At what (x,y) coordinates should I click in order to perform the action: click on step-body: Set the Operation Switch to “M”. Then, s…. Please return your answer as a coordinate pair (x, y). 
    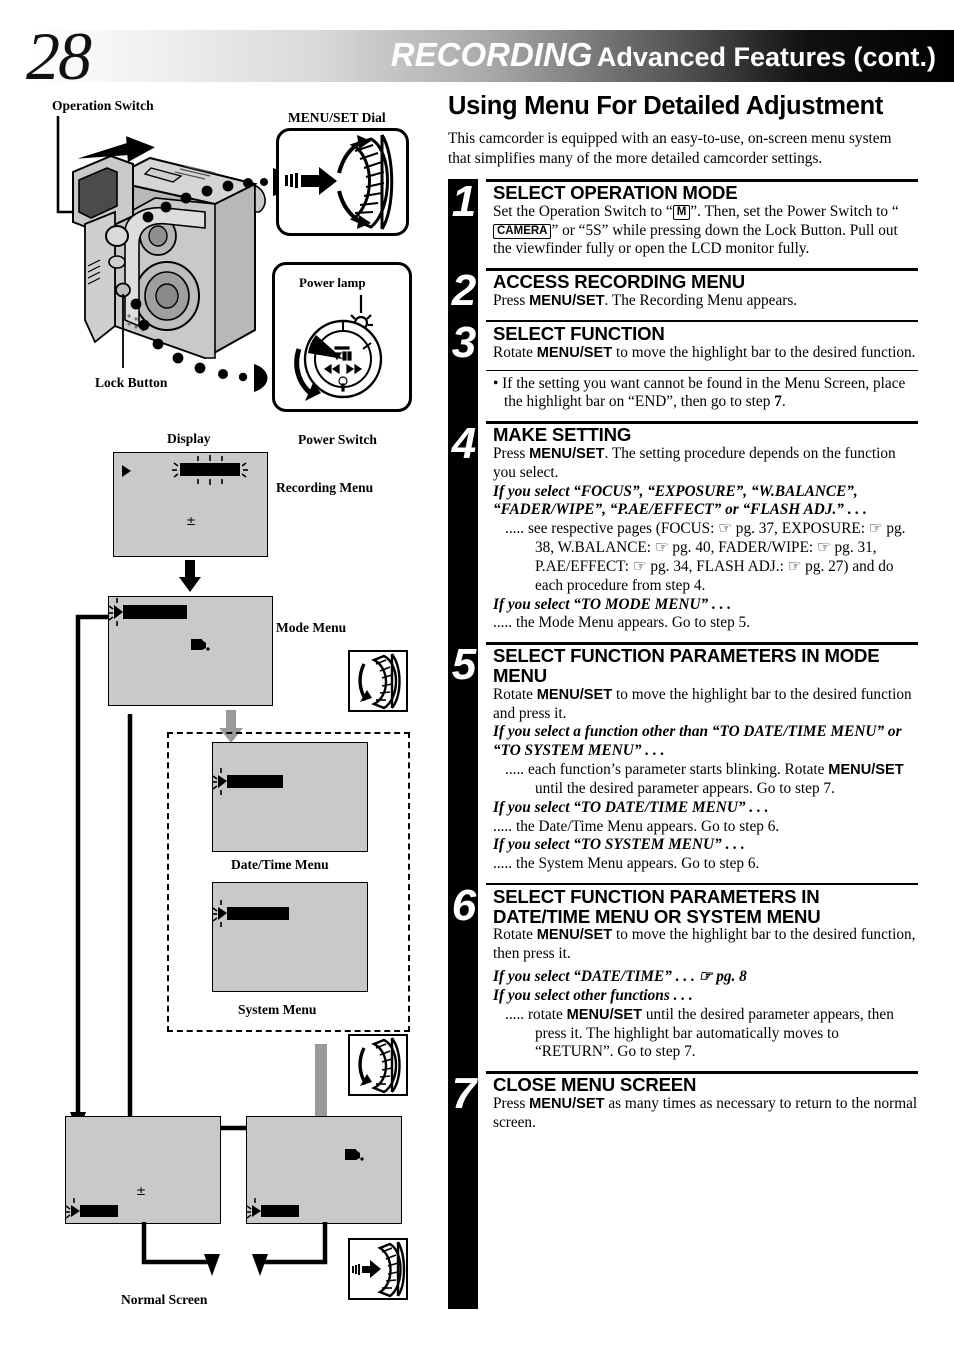
    Looking at the image, I should click on (705, 231).